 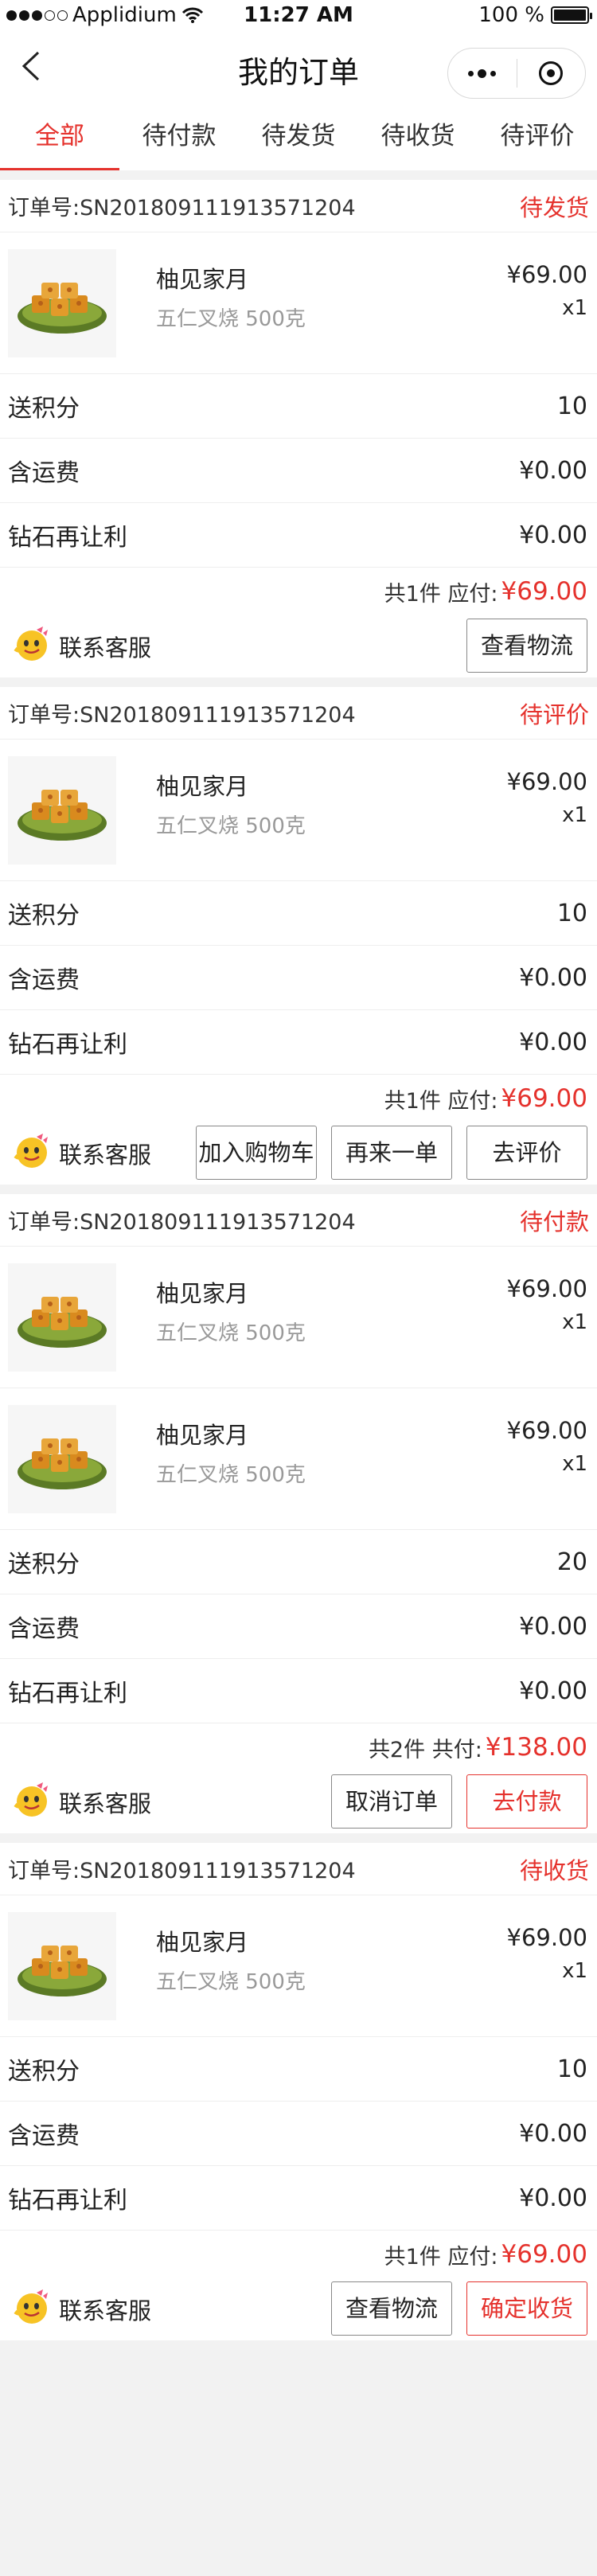 What do you see at coordinates (425, 1749) in the screenshot?
I see `total-label: 共2件 共付:` at bounding box center [425, 1749].